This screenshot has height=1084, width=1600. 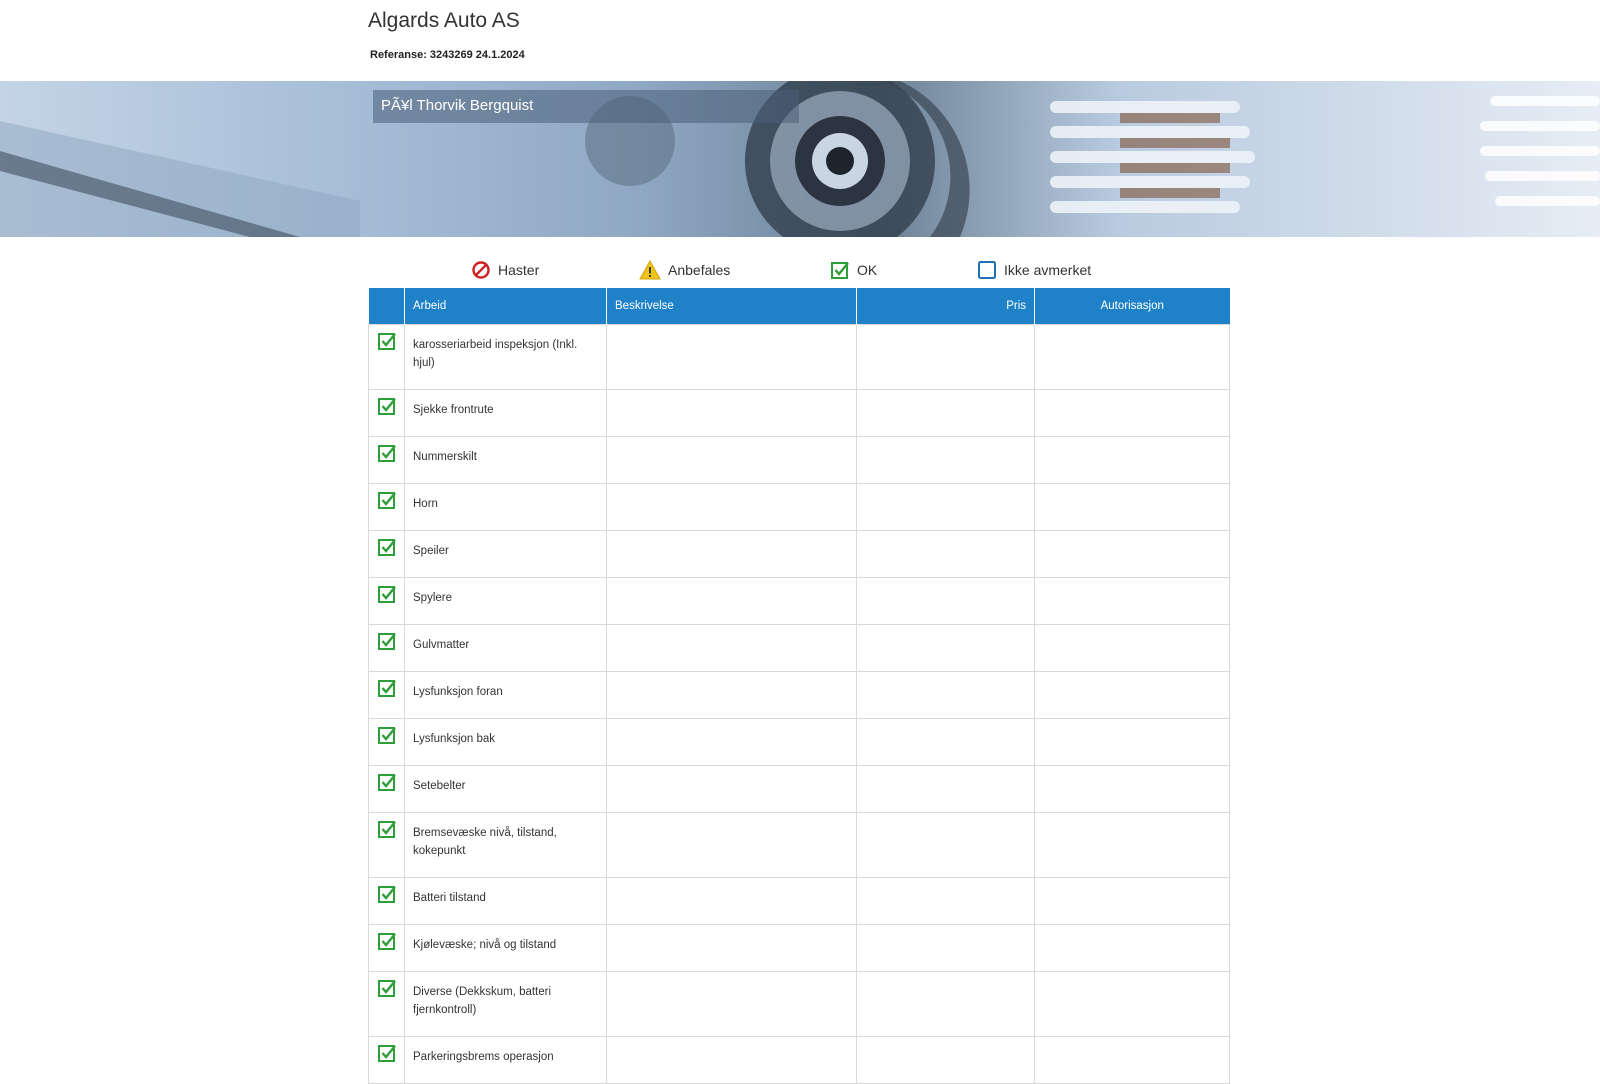 I want to click on table-row: Lysfunksjon bak, so click(x=799, y=742).